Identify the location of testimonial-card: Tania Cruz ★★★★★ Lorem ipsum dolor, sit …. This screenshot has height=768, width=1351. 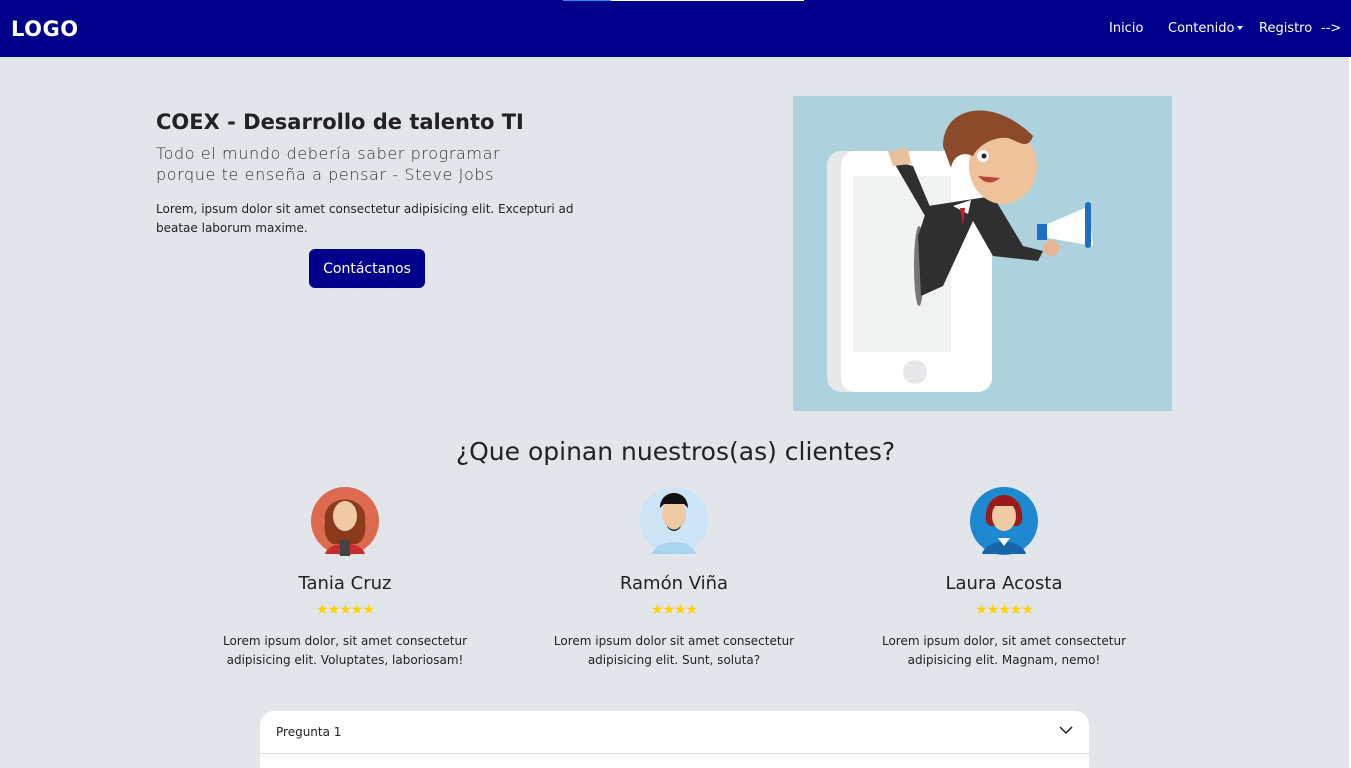
(345, 576).